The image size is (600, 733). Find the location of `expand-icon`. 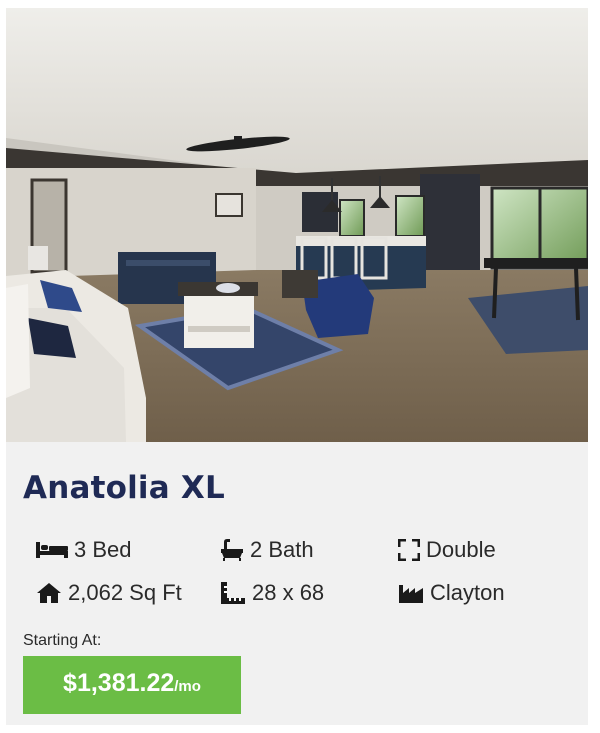

expand-icon is located at coordinates (409, 550).